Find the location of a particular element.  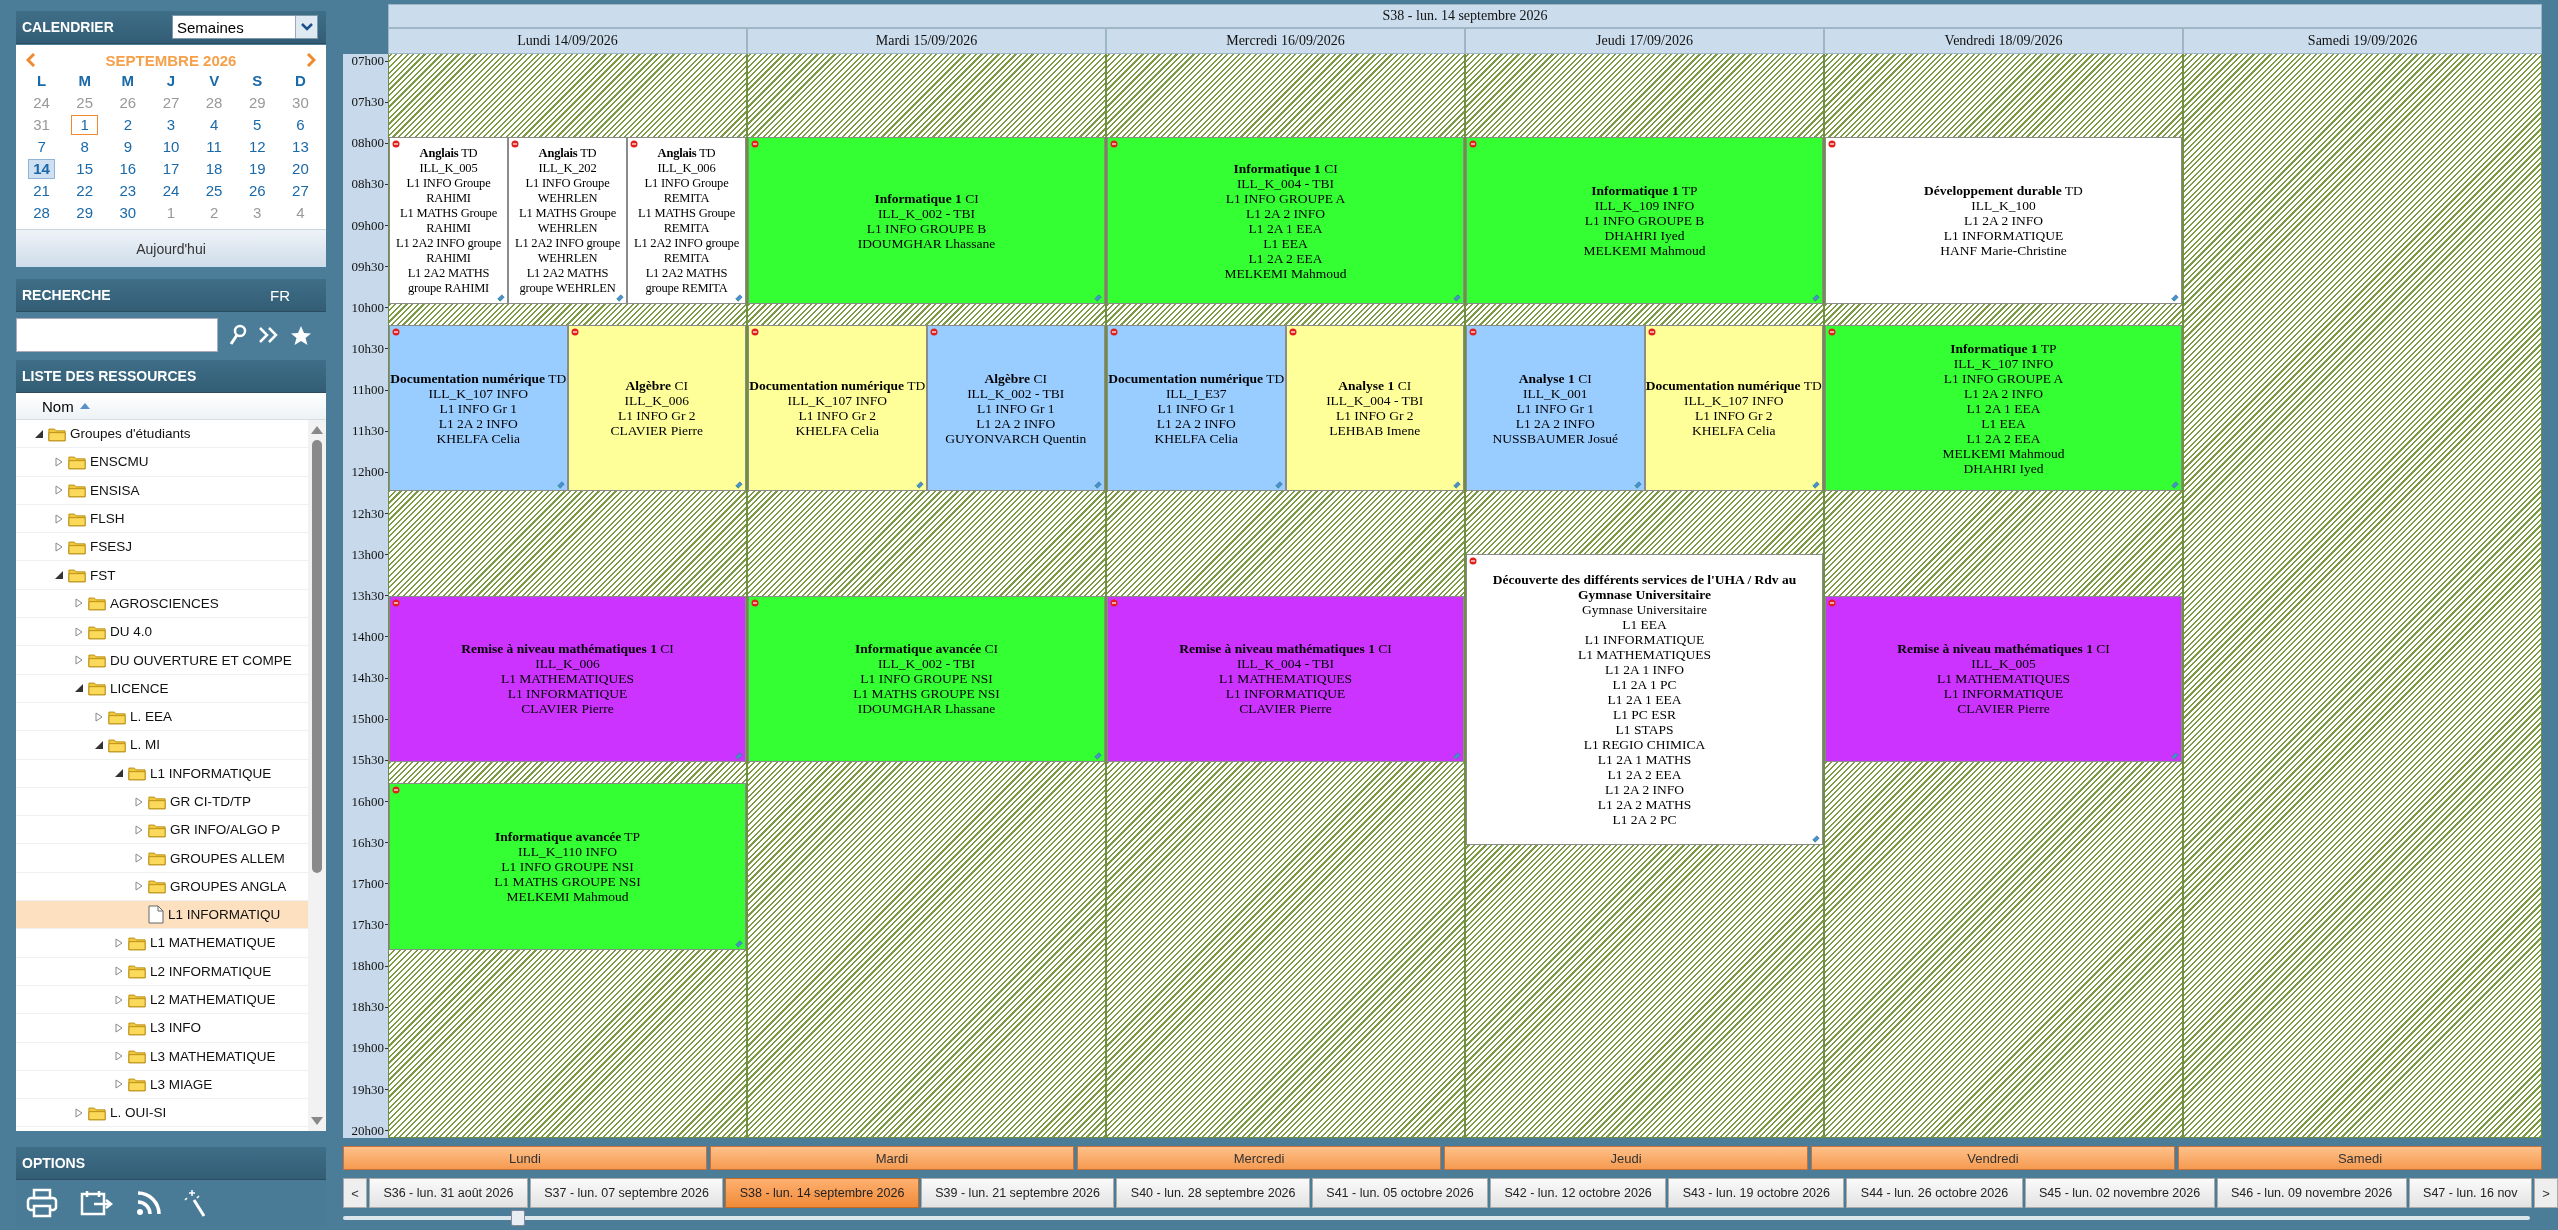

day-button: Lundi is located at coordinates (525, 1158).